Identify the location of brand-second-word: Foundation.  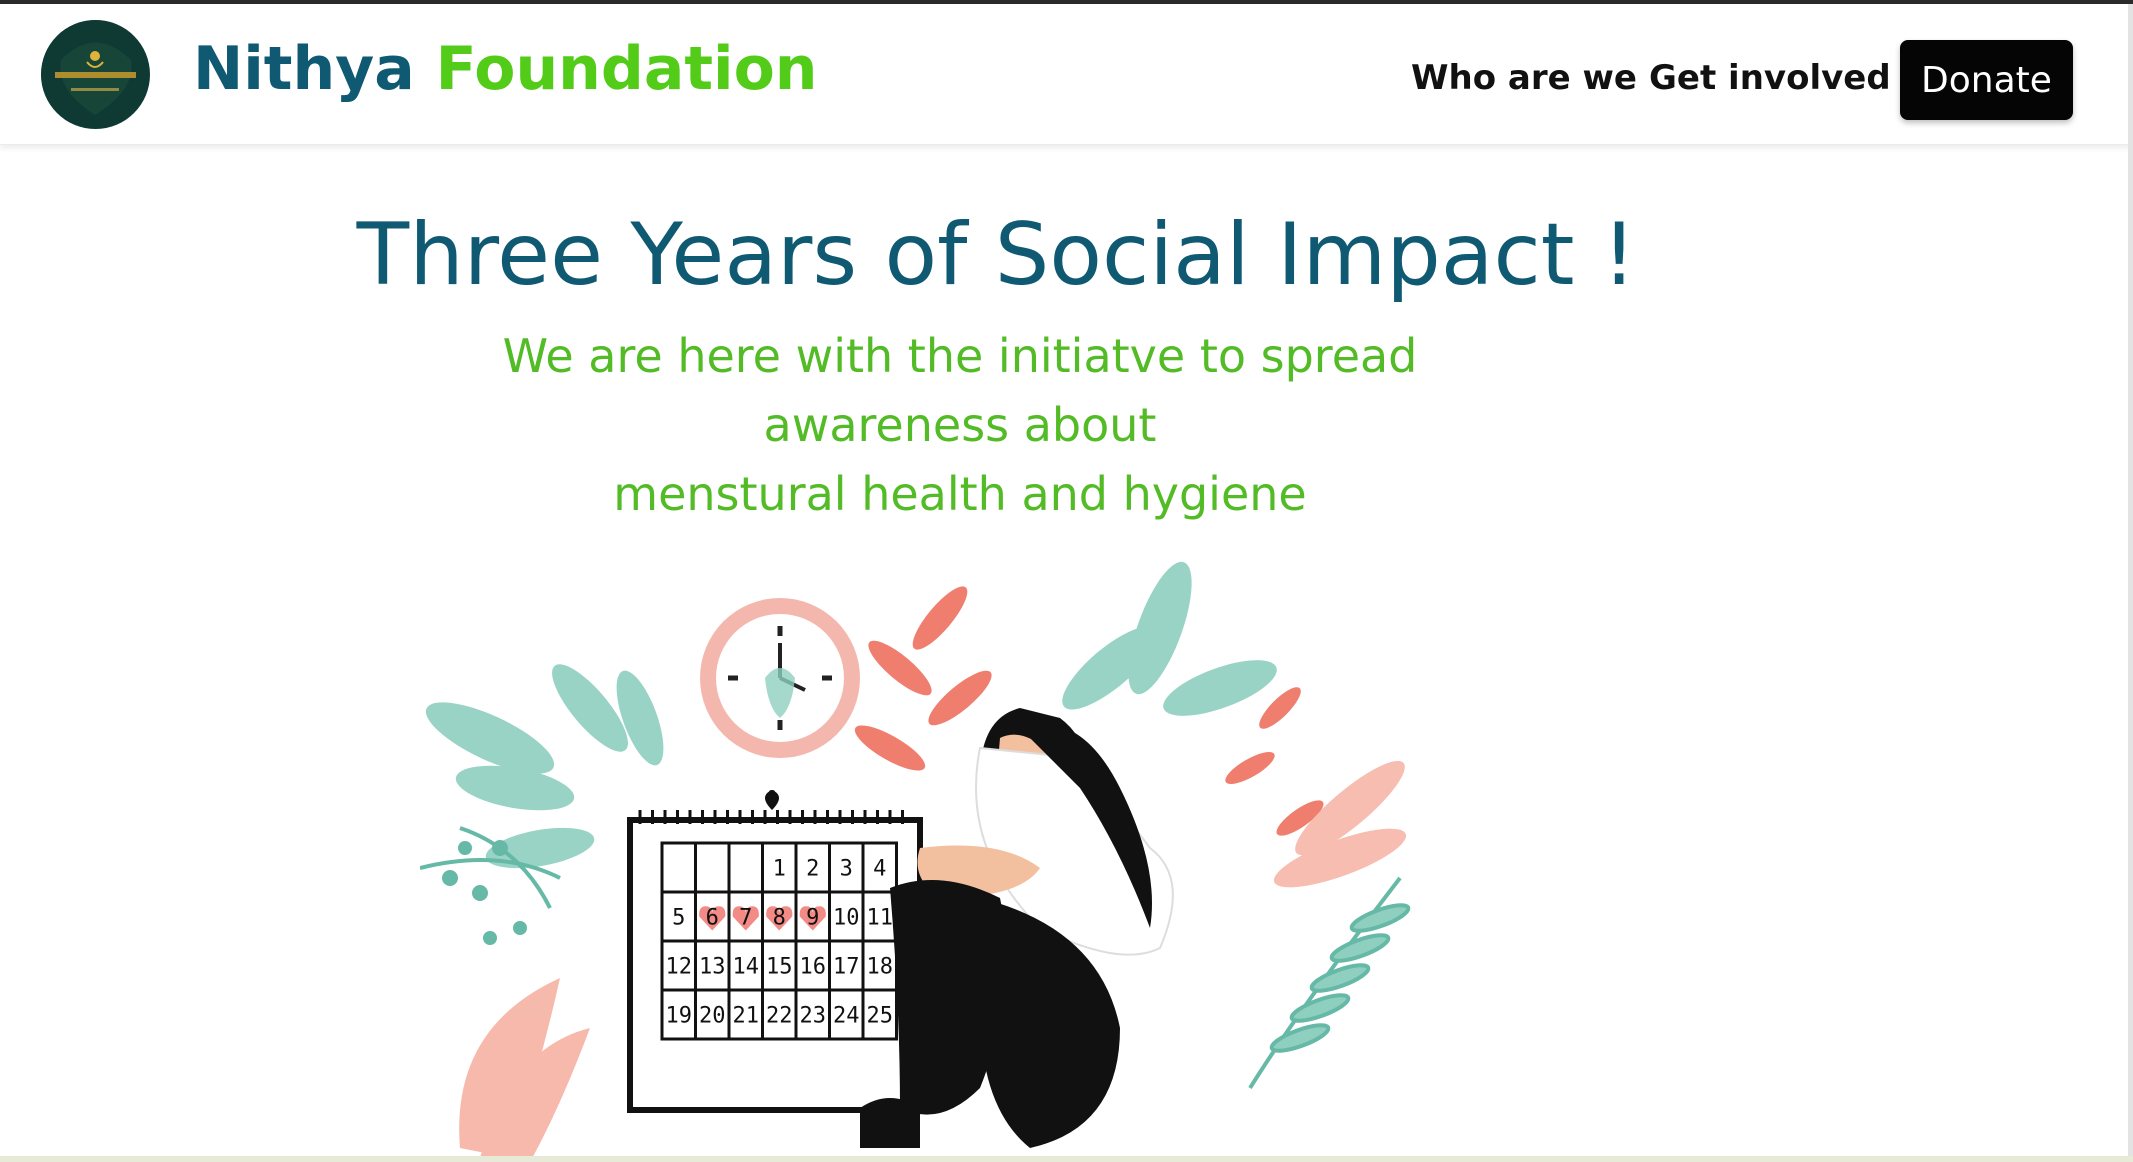
(626, 69).